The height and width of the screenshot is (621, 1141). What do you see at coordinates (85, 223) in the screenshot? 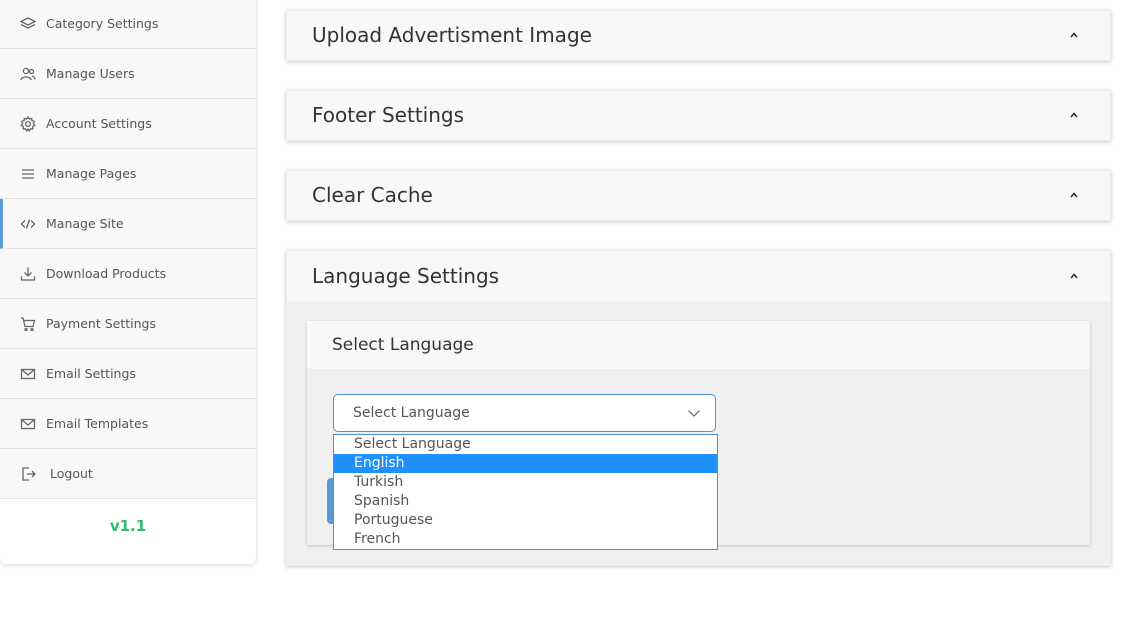
I see `sidebar-item-label: Manage Site` at bounding box center [85, 223].